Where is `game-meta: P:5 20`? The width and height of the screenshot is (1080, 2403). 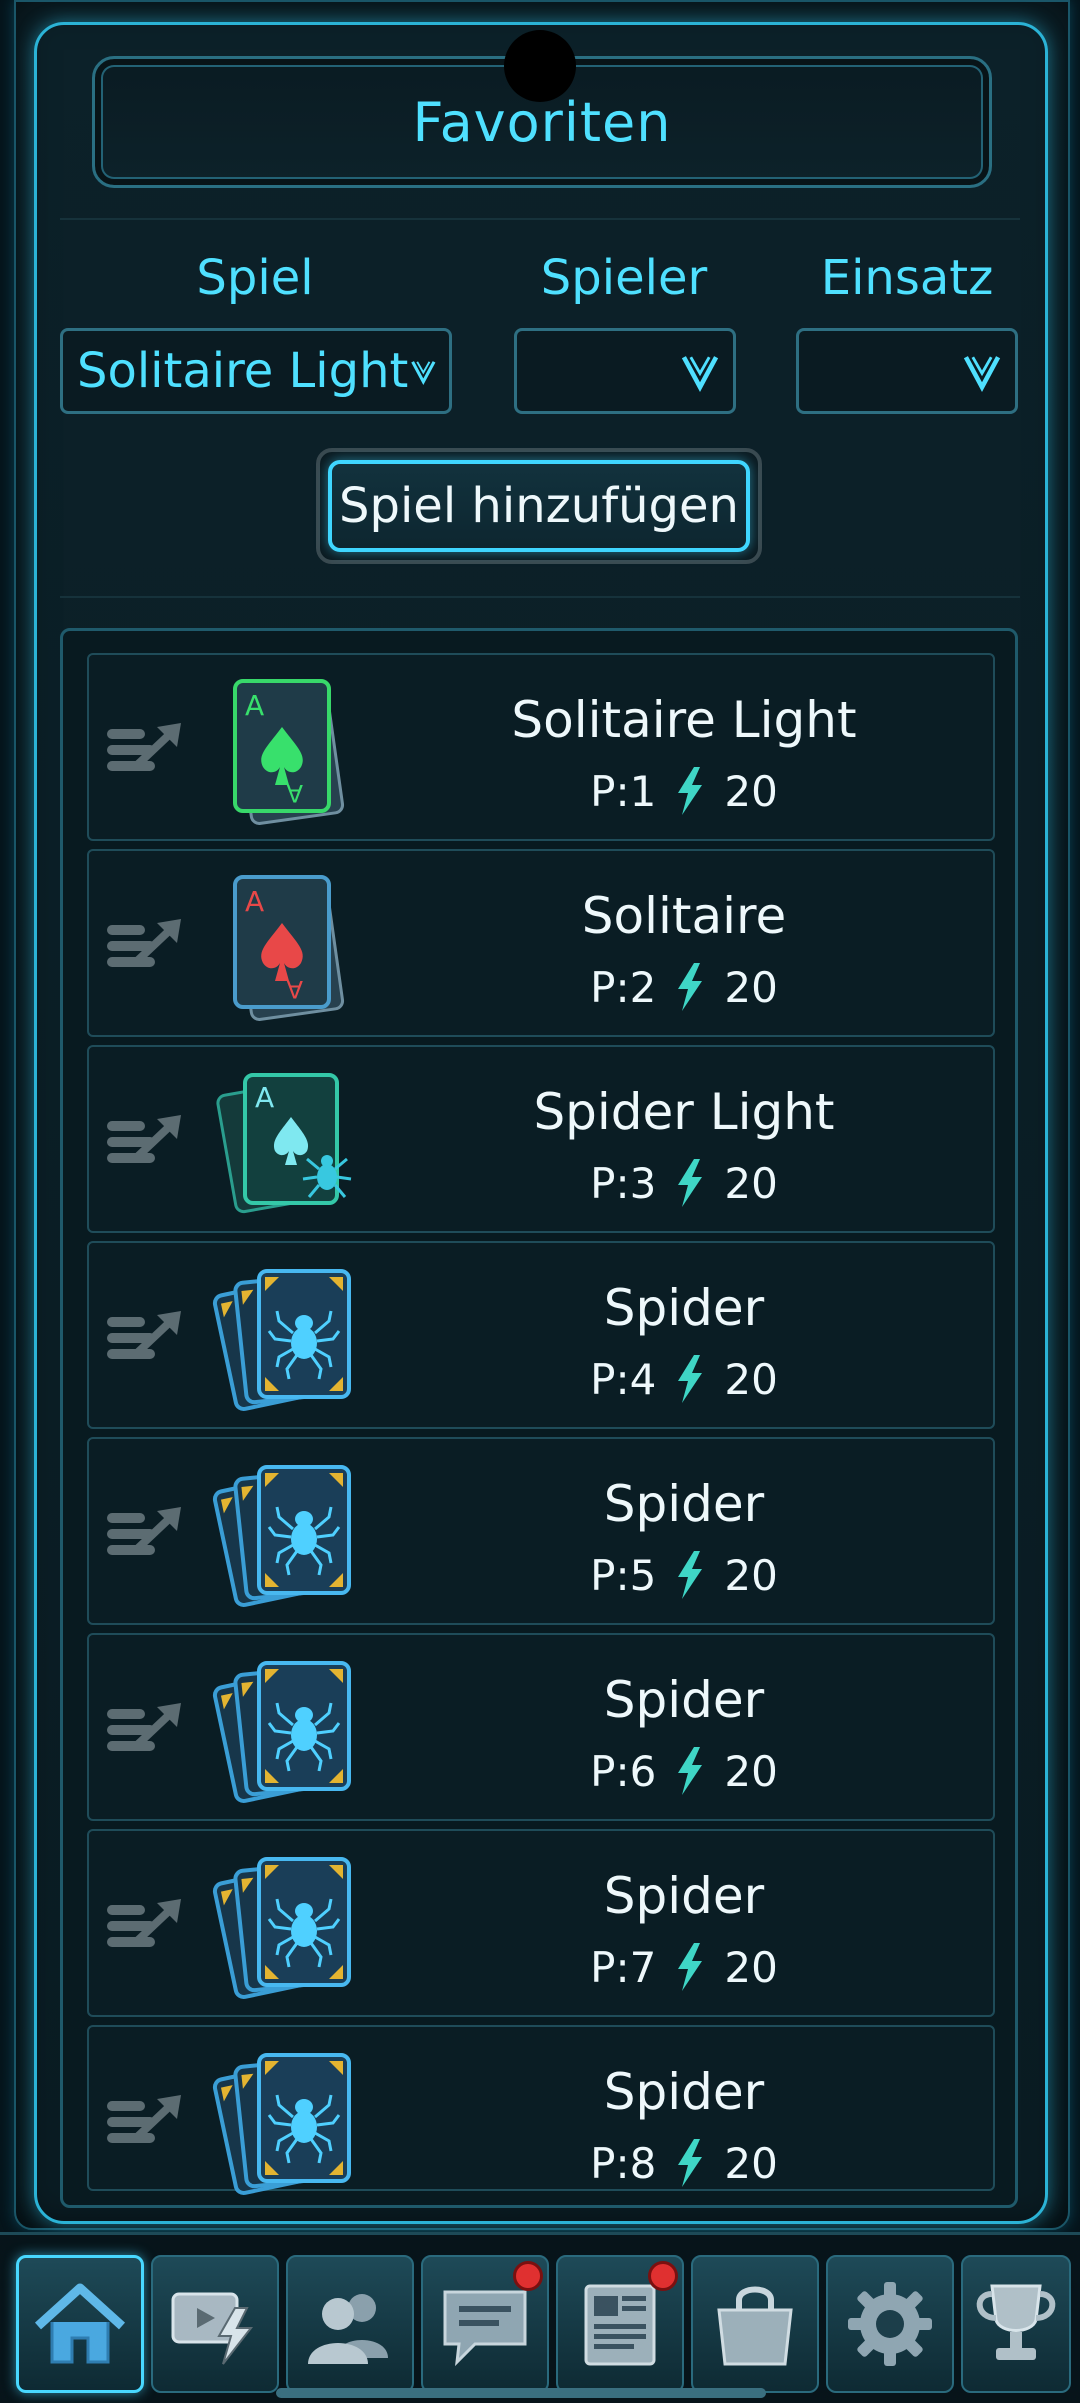 game-meta: P:5 20 is located at coordinates (684, 1575).